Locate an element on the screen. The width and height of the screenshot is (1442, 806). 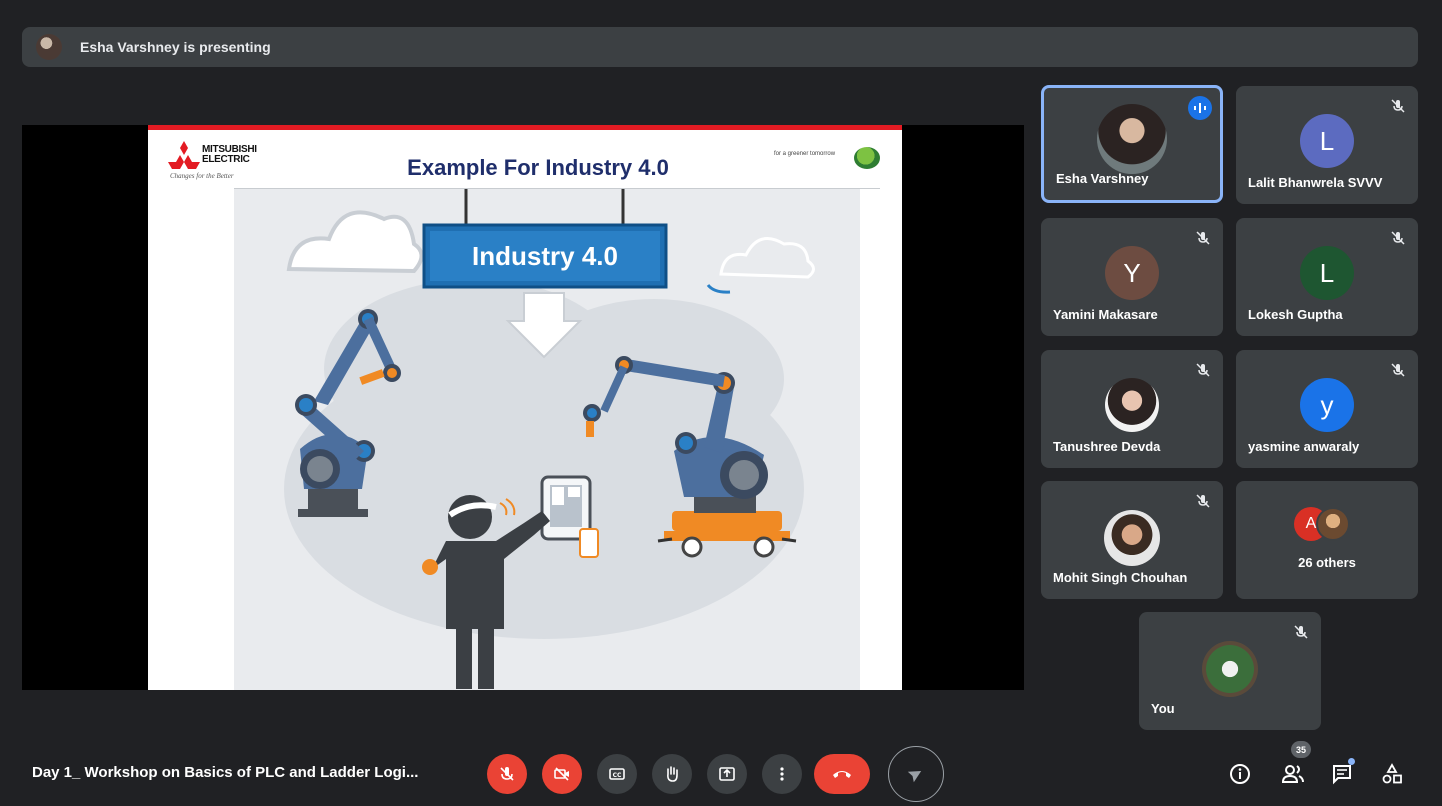
participant-name: Mohit Singh Chouhan is located at coordinates (1120, 577).